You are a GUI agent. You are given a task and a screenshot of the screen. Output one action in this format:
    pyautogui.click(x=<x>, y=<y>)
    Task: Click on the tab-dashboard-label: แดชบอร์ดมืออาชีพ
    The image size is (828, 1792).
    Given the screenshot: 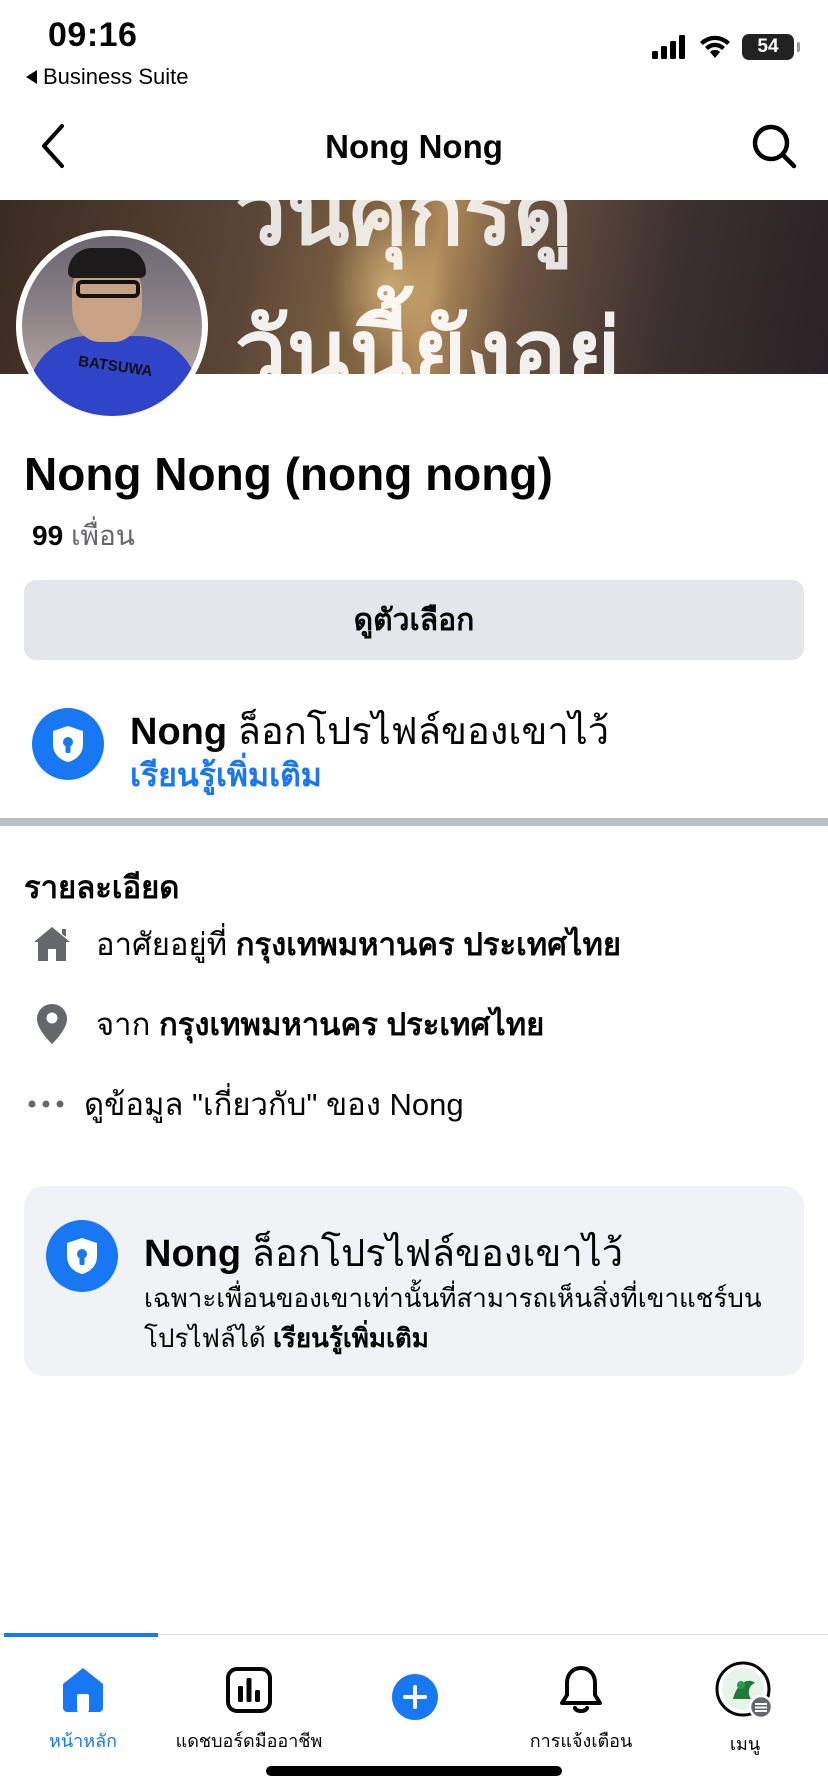 What is the action you would take?
    pyautogui.click(x=249, y=1741)
    